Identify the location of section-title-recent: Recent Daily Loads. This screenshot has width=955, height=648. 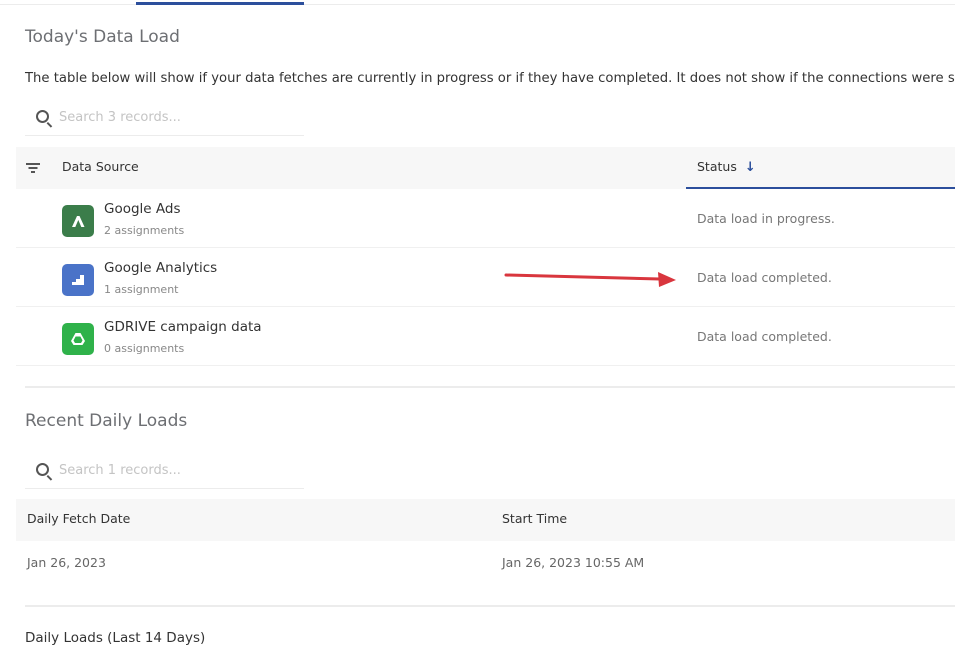
(106, 421).